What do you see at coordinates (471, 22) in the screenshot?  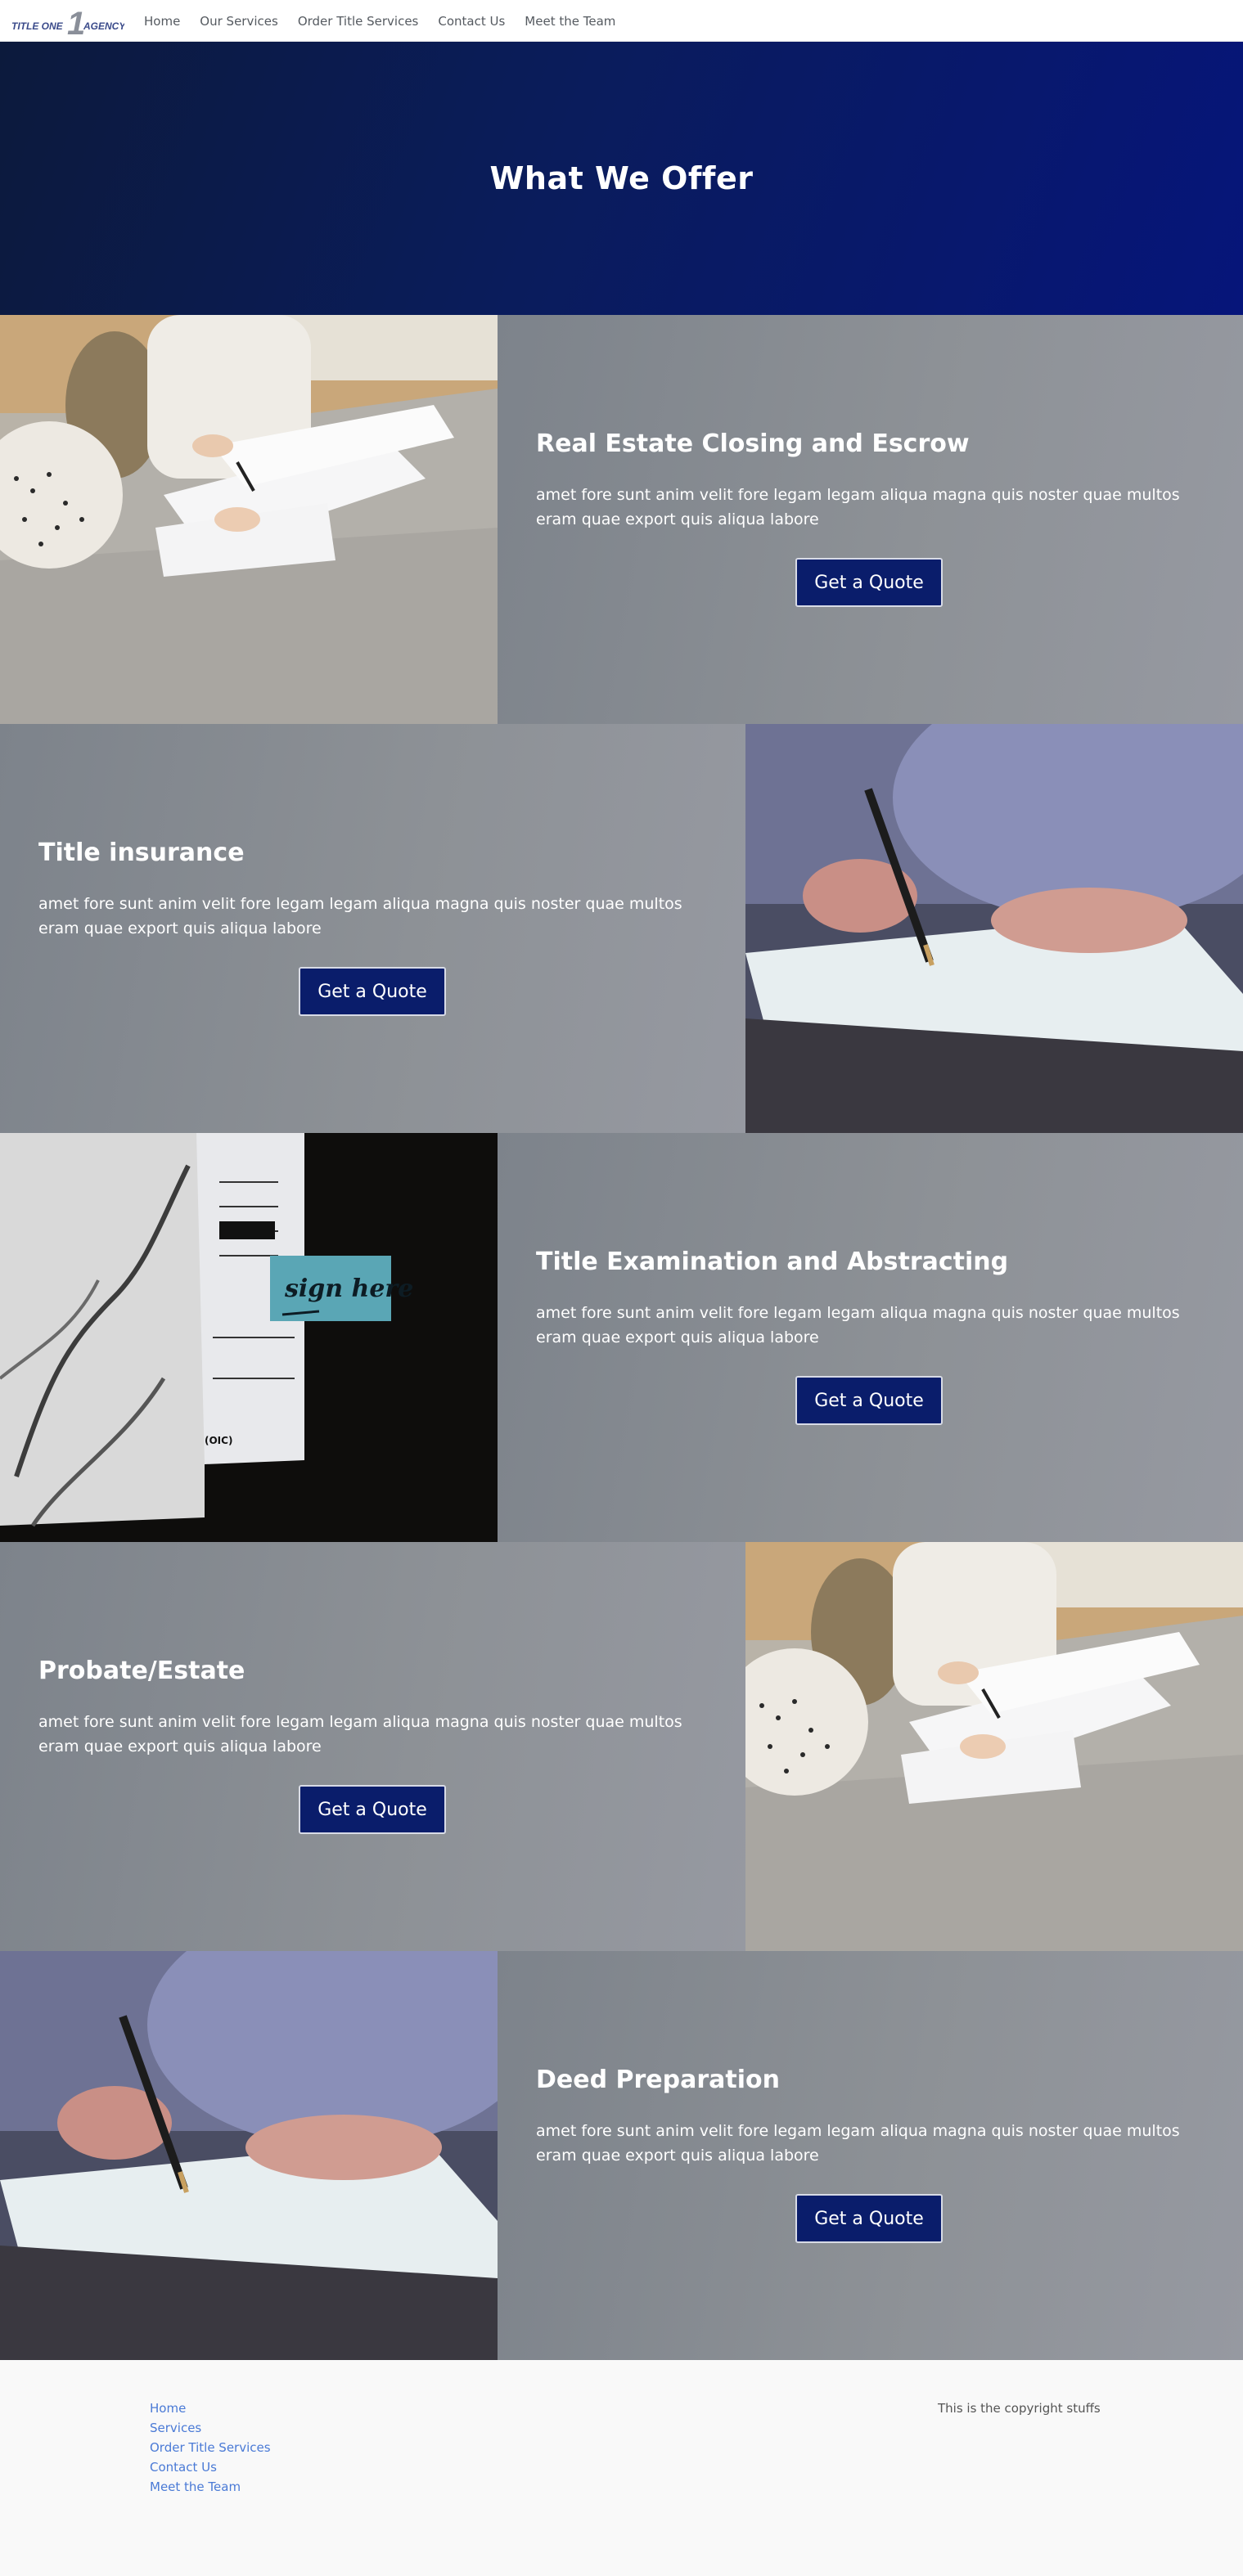 I see `nav-link-contact-us: Contact Us` at bounding box center [471, 22].